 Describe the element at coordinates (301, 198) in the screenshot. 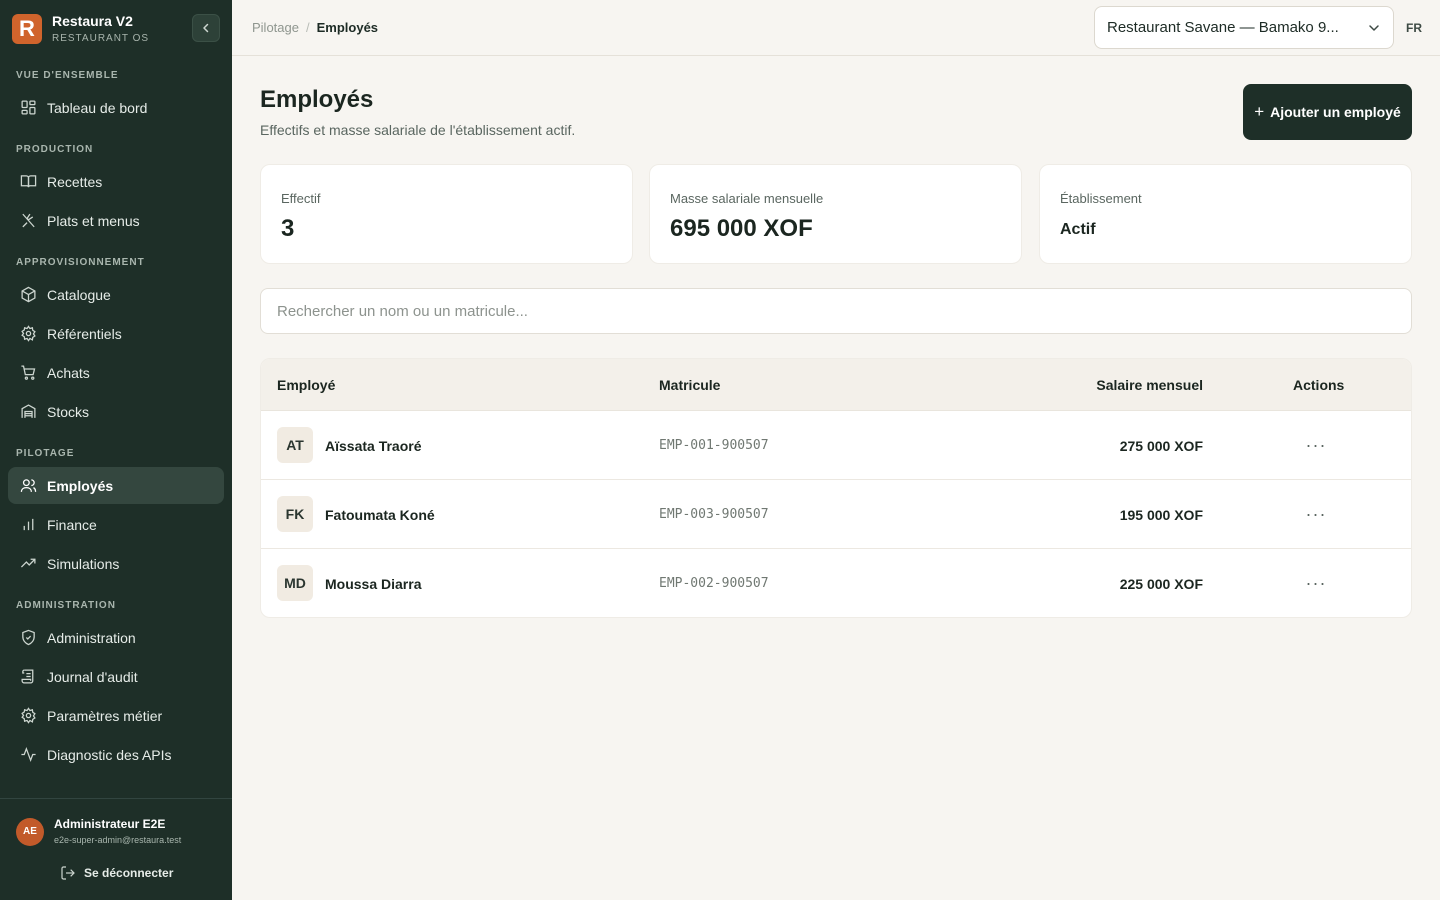

I see `stat-label: Effectif` at that location.